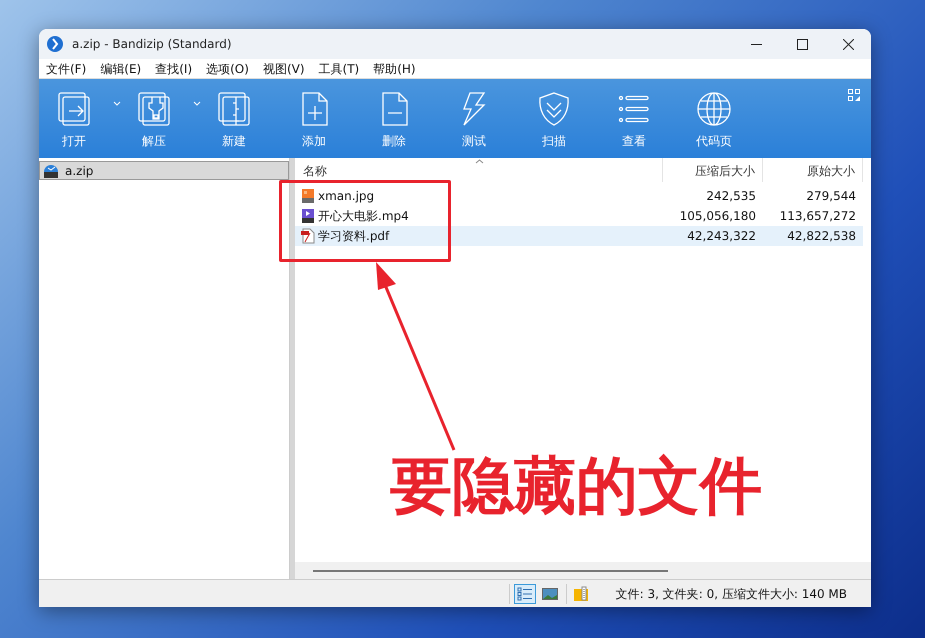 The height and width of the screenshot is (638, 925). What do you see at coordinates (717, 216) in the screenshot?
I see `compressed-size: 105,056,180` at bounding box center [717, 216].